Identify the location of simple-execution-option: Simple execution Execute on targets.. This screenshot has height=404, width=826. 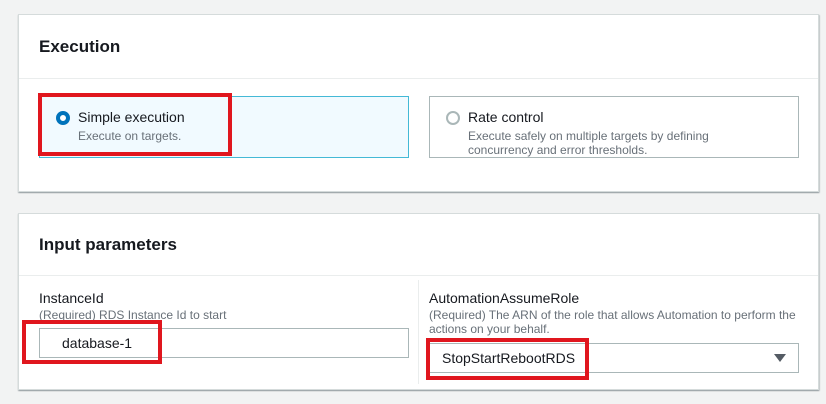
(224, 127).